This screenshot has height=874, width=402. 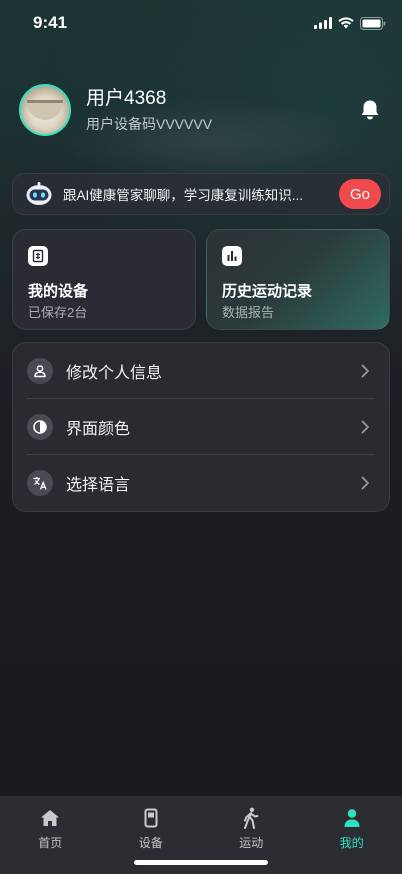 What do you see at coordinates (114, 373) in the screenshot?
I see `settings-item-label: 修改个人信息` at bounding box center [114, 373].